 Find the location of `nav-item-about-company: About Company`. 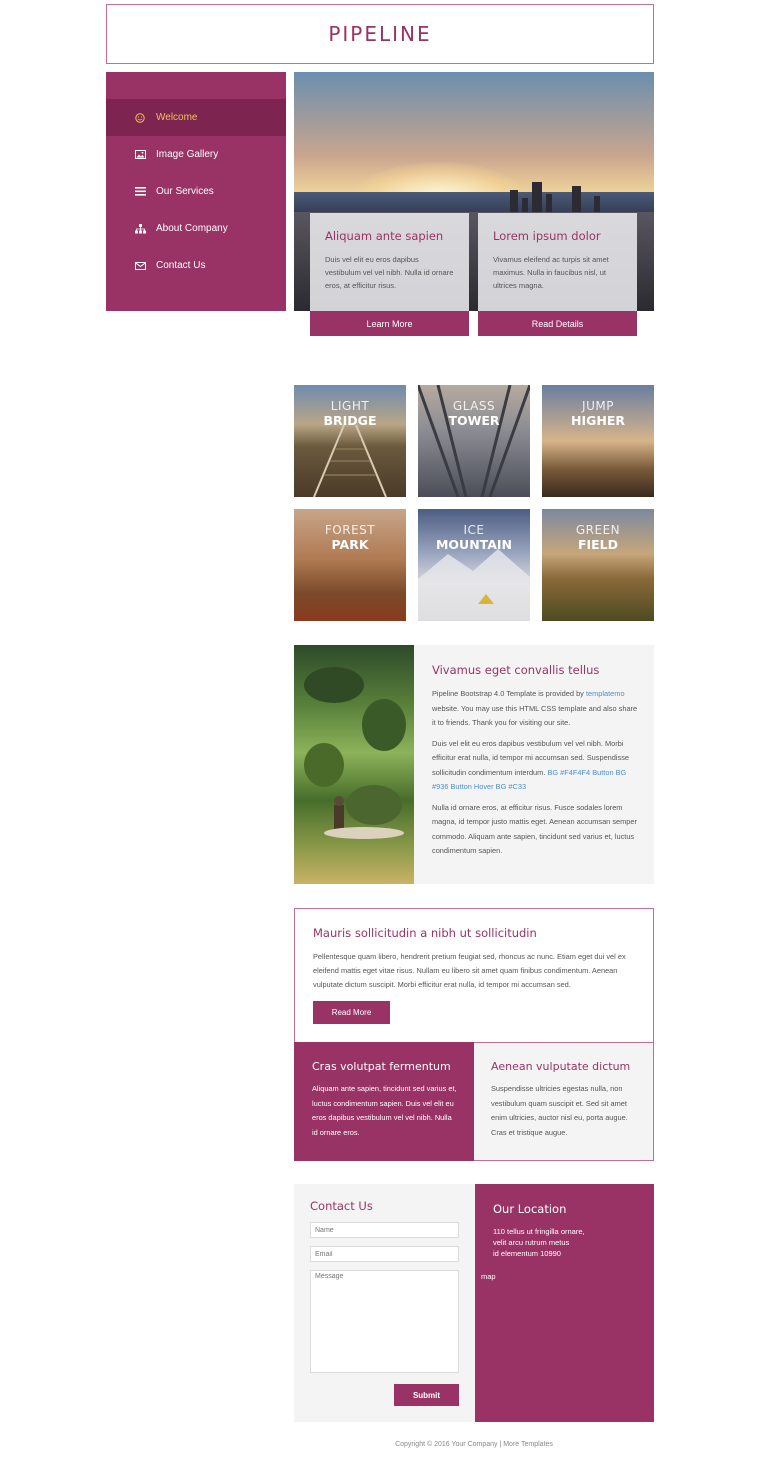

nav-item-about-company: About Company is located at coordinates (196, 228).